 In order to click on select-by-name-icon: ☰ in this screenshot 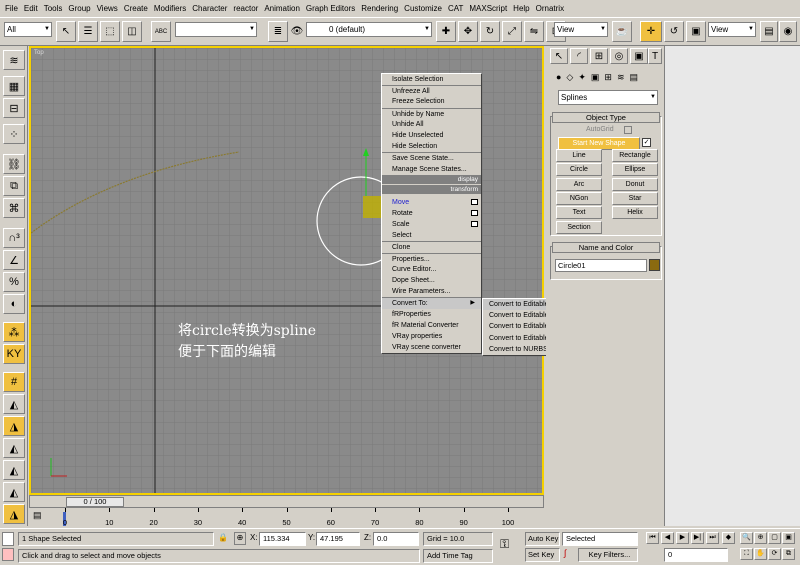, I will do `click(88, 31)`.